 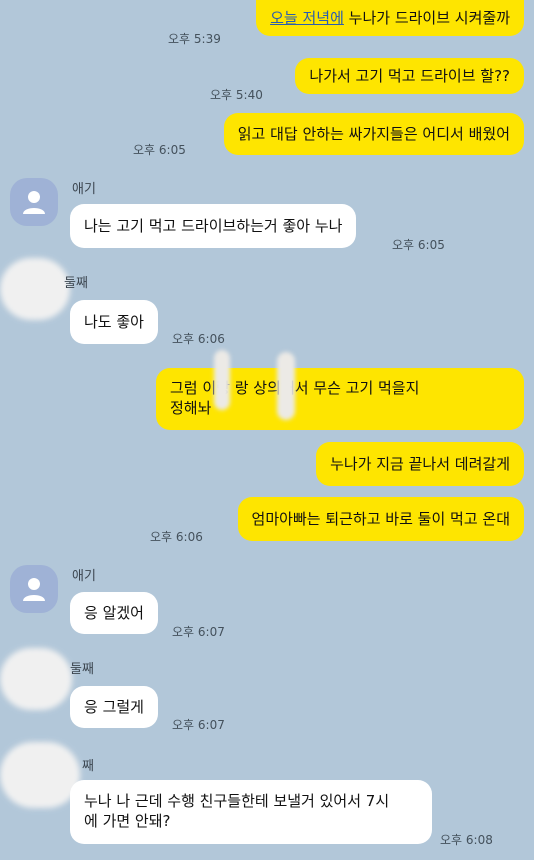 I want to click on my-message-bubble: 읽고 대답 안하는 싸가지들은 어디서 배웠어, so click(x=373, y=134).